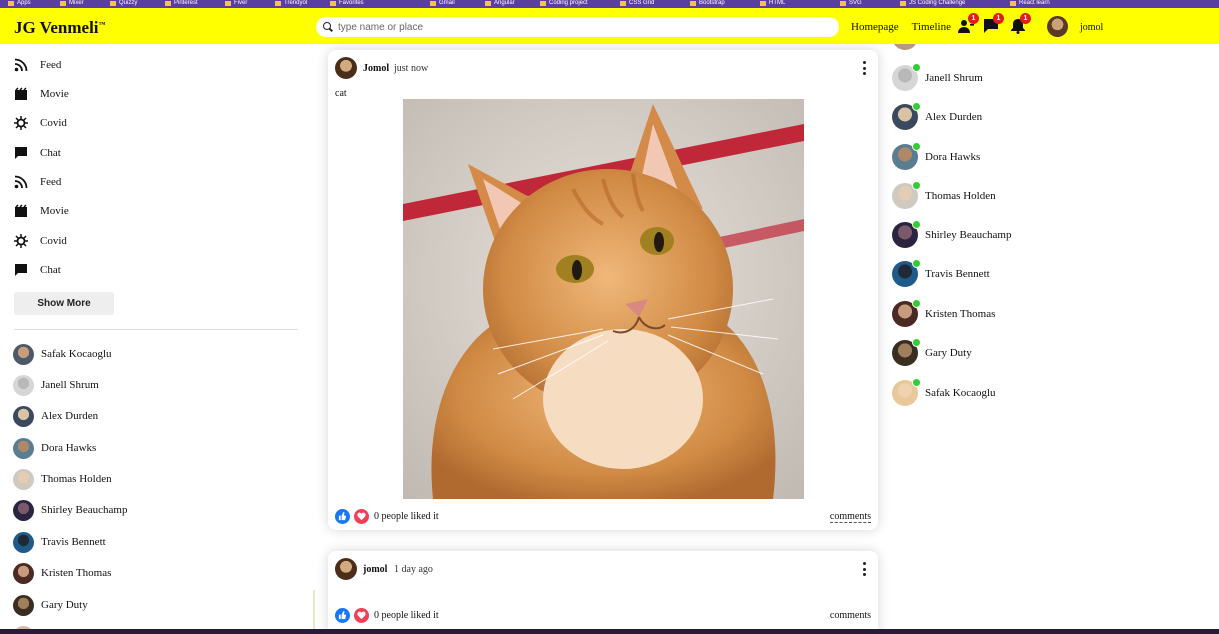 This screenshot has width=1219, height=634. What do you see at coordinates (55, 416) in the screenshot?
I see `friend-item: Alex Durden` at bounding box center [55, 416].